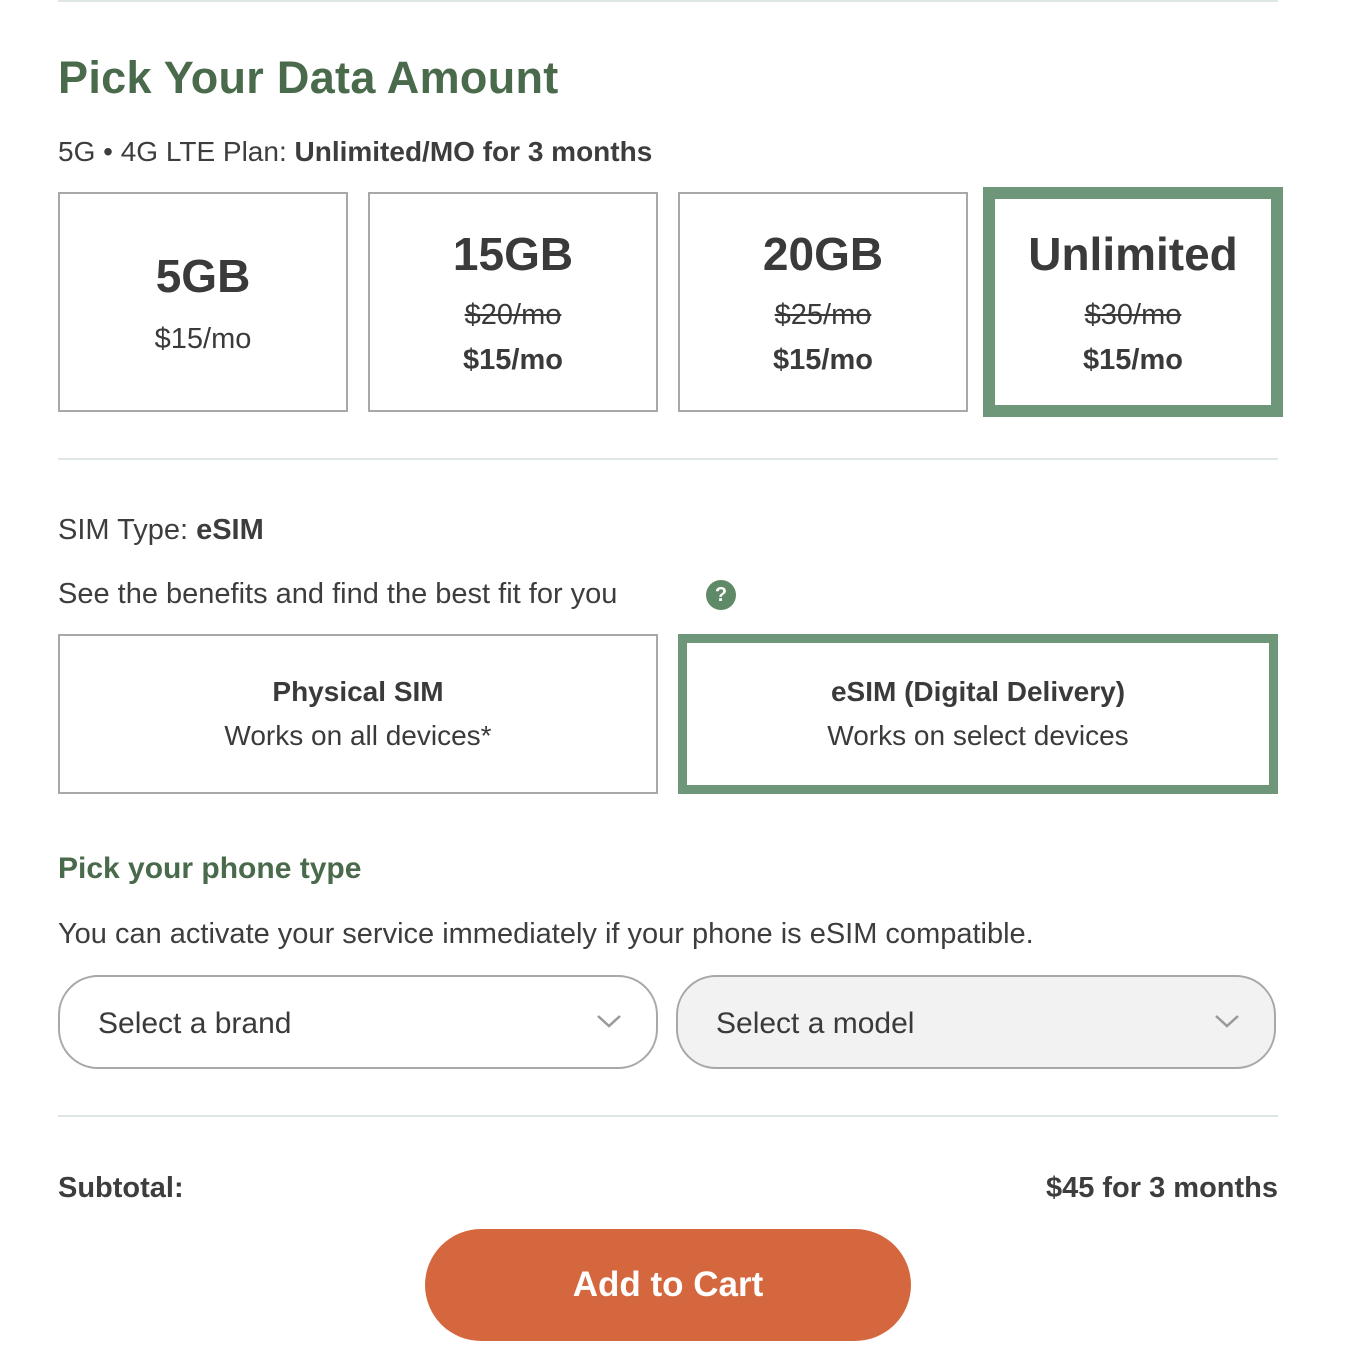 This screenshot has height=1351, width=1353. What do you see at coordinates (195, 1023) in the screenshot?
I see `brand-select-label: Select a brand` at bounding box center [195, 1023].